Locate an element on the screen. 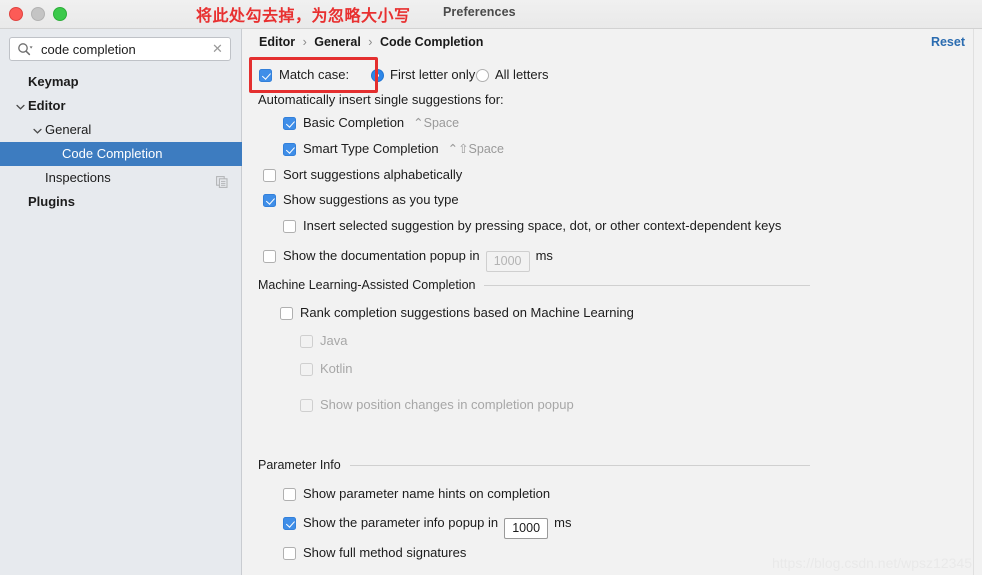 This screenshot has width=982, height=575. sort-suggestions-row: Sort suggestions alphabetically is located at coordinates (362, 174).